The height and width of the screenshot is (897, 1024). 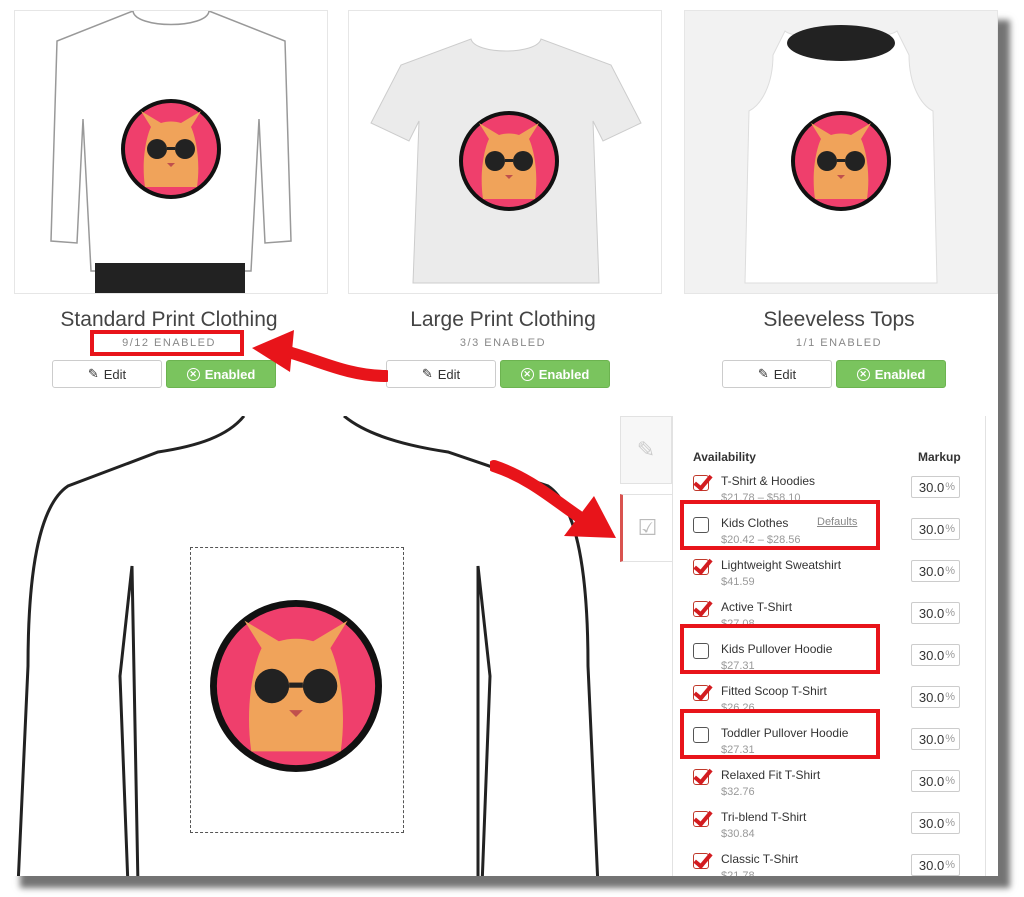 I want to click on card-title: Sleeveless Tops, so click(x=839, y=319).